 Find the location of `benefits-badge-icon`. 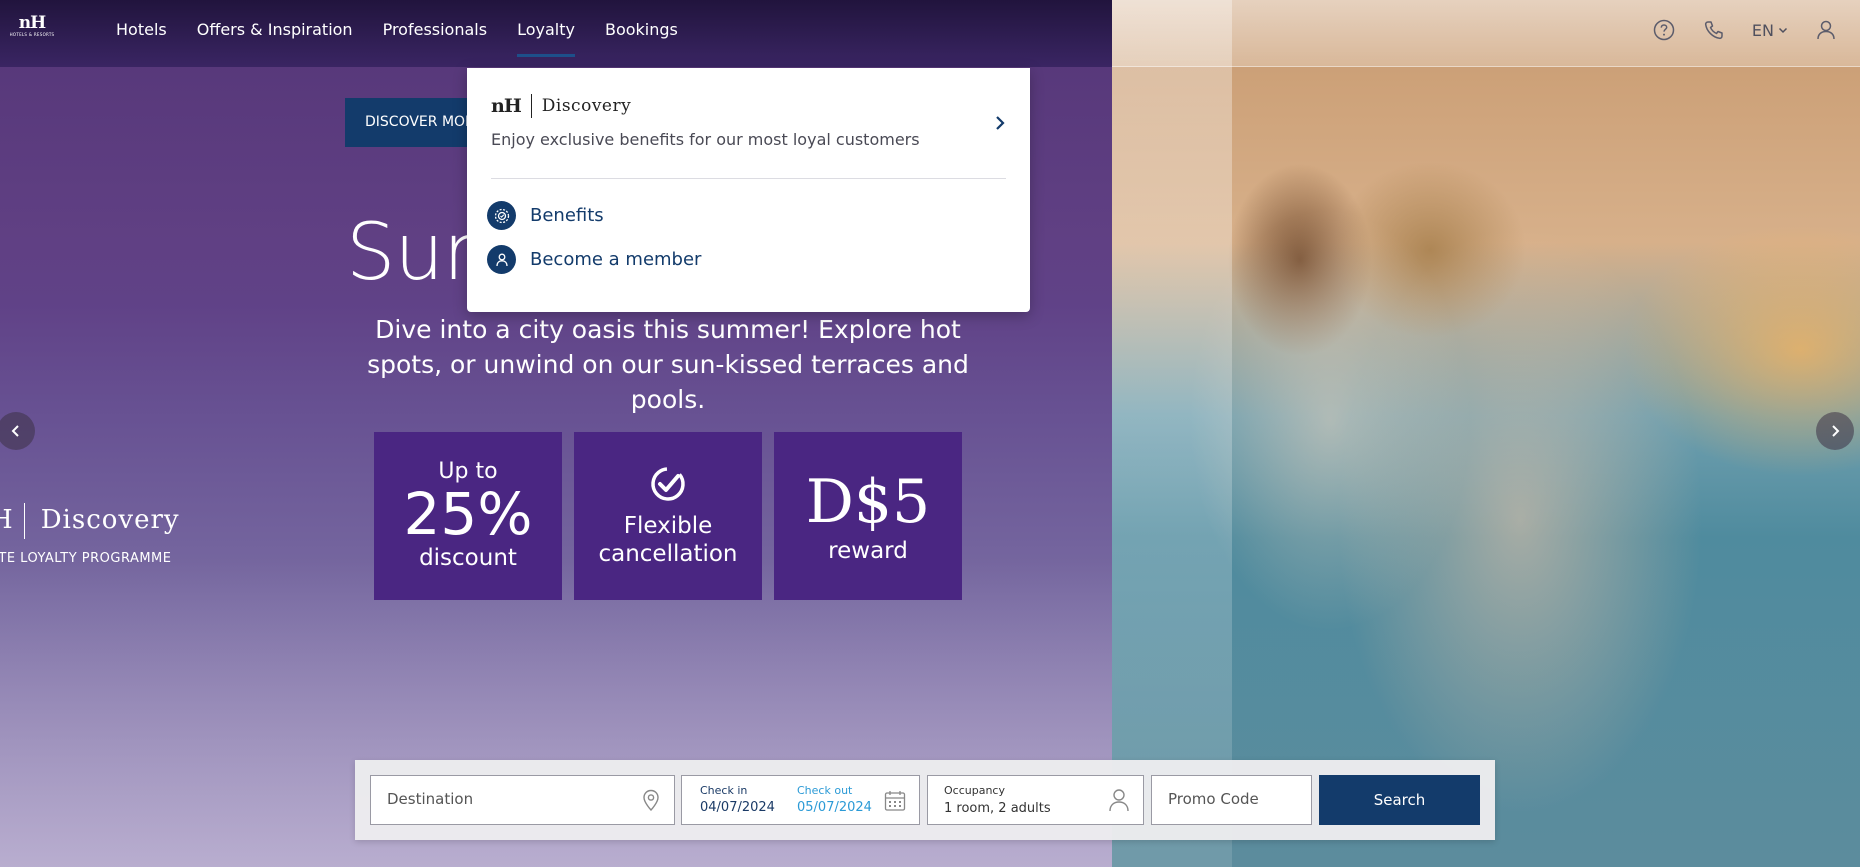

benefits-badge-icon is located at coordinates (501, 215).